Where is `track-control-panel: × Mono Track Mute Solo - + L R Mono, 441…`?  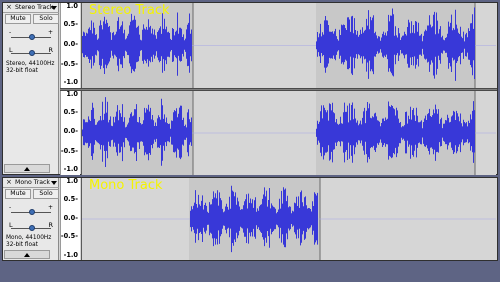
track-control-panel: × Mono Track Mute Solo - + L R Mono, 441… is located at coordinates (31, 219).